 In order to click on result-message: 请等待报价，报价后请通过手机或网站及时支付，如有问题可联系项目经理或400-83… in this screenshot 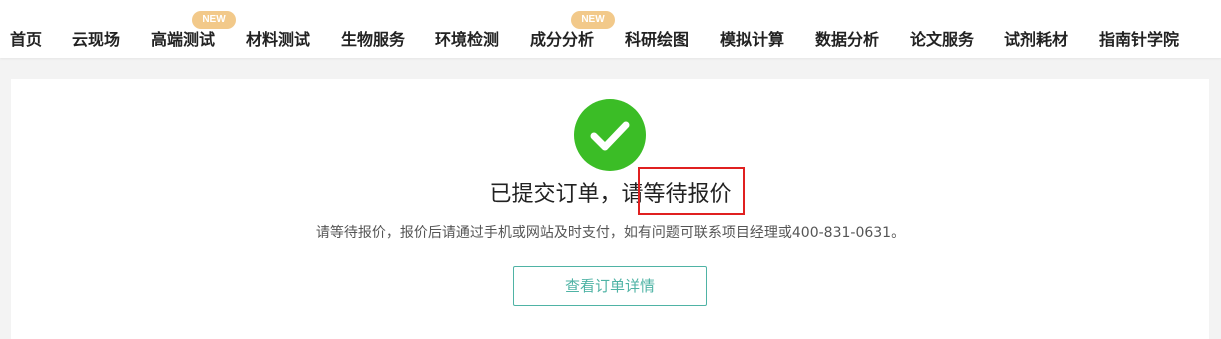, I will do `click(610, 233)`.